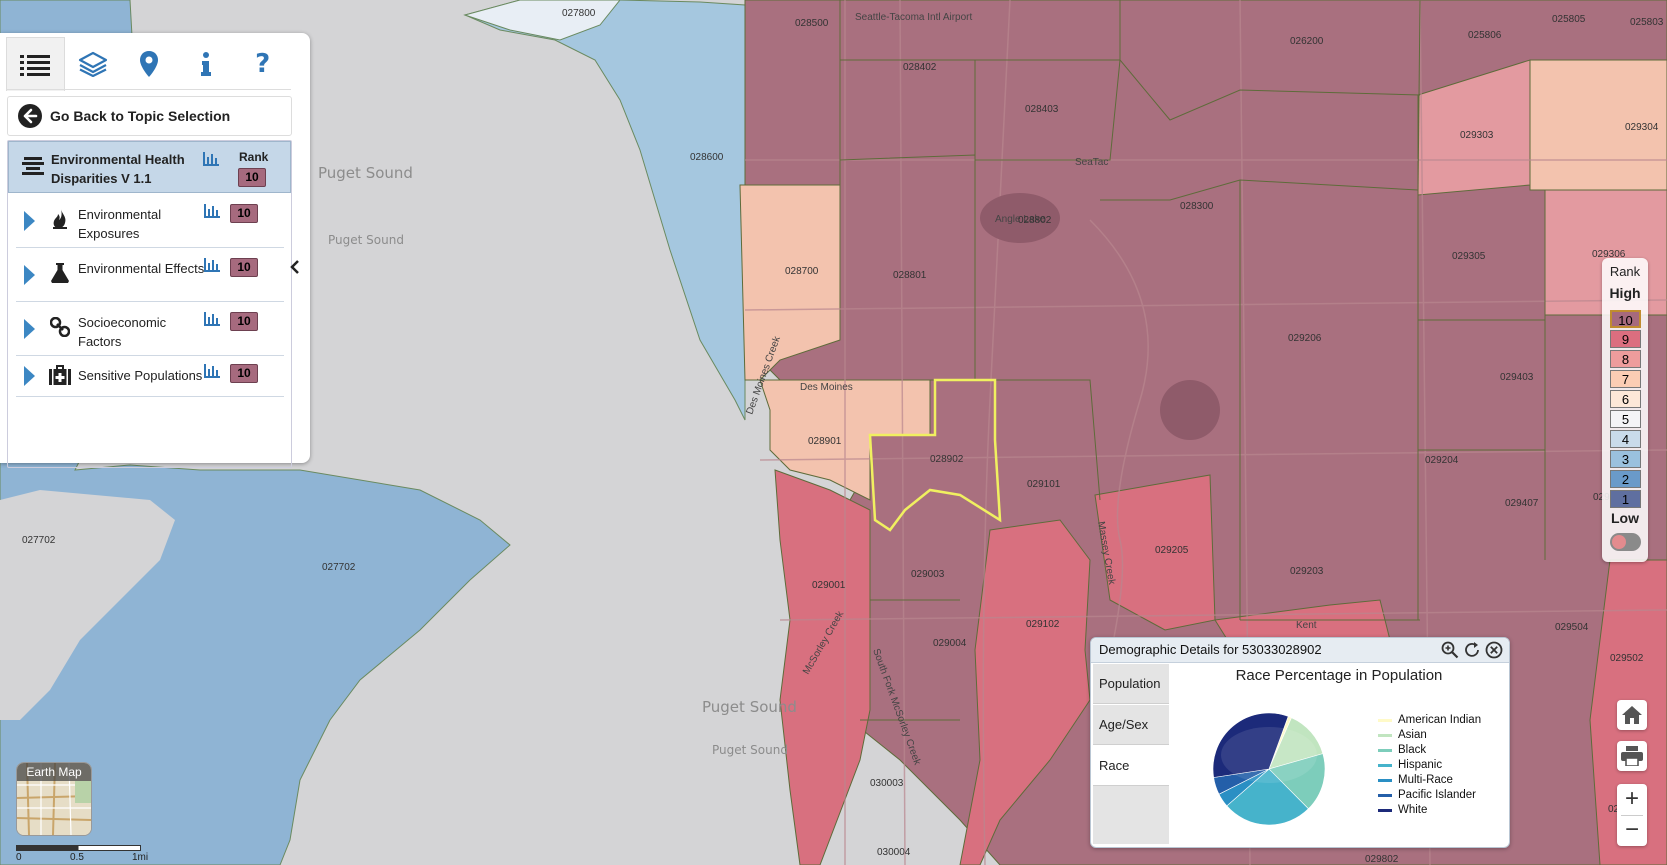  I want to click on tract-label: 029204, so click(1442, 460).